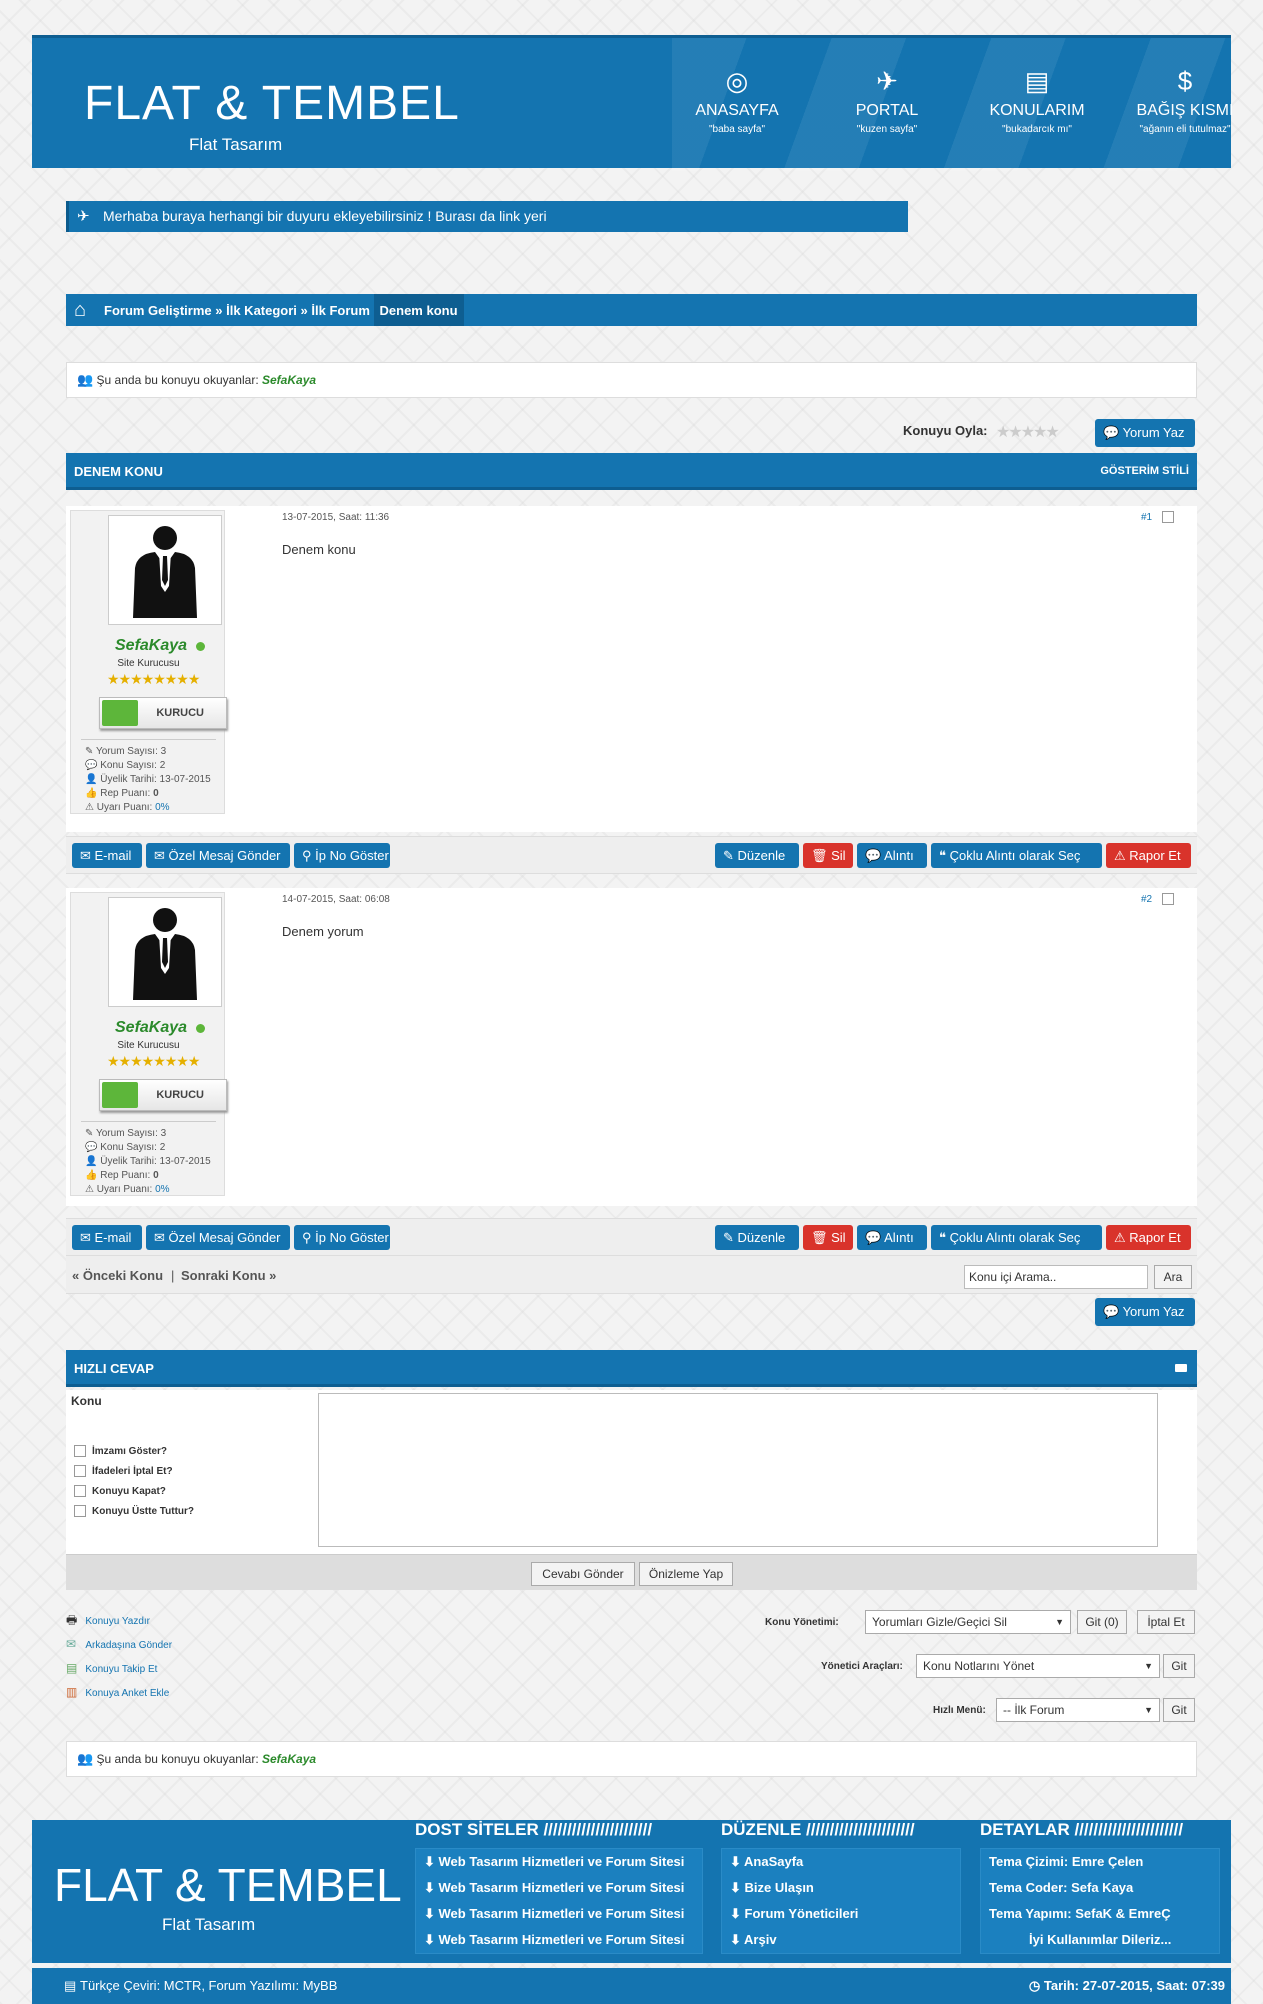  Describe the element at coordinates (1146, 899) in the screenshot. I see `post-permalink: #2` at that location.